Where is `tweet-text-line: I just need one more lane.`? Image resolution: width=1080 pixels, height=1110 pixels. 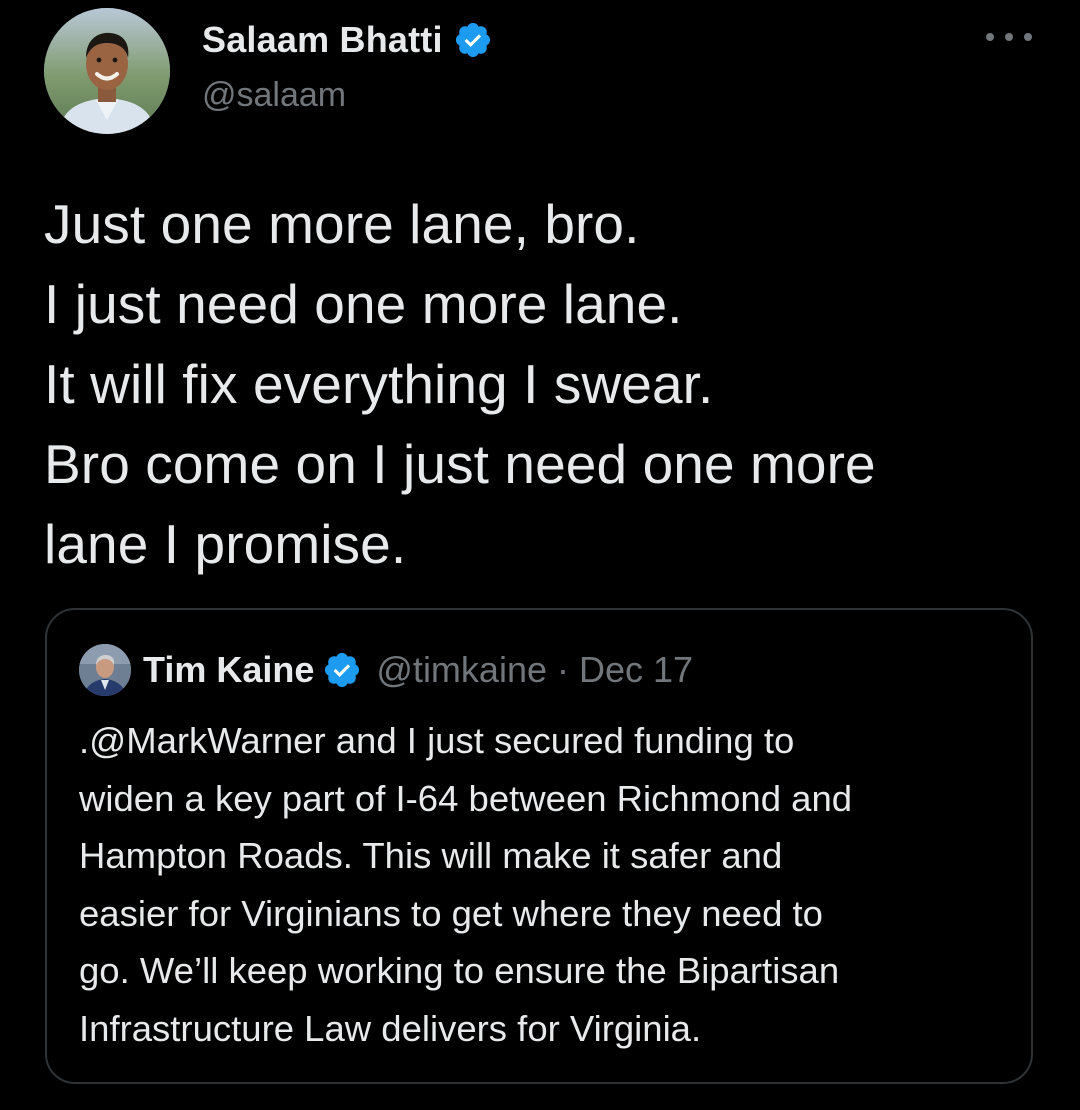
tweet-text-line: I just need one more lane. is located at coordinates (363, 304).